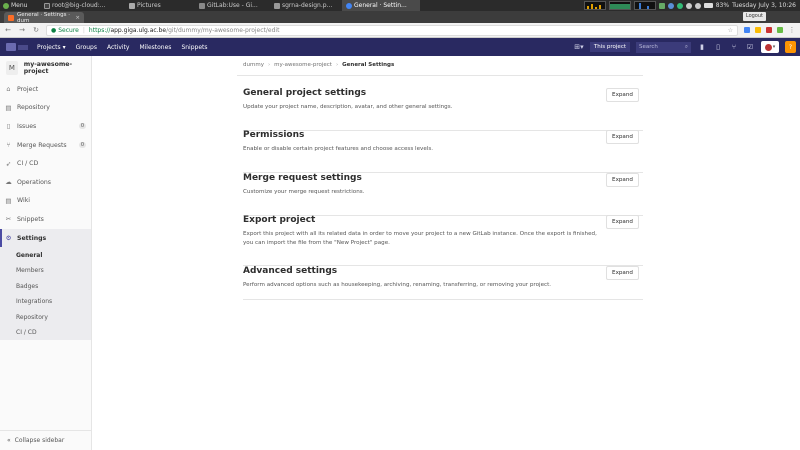  I want to click on project-avatar: M, so click(12, 68).